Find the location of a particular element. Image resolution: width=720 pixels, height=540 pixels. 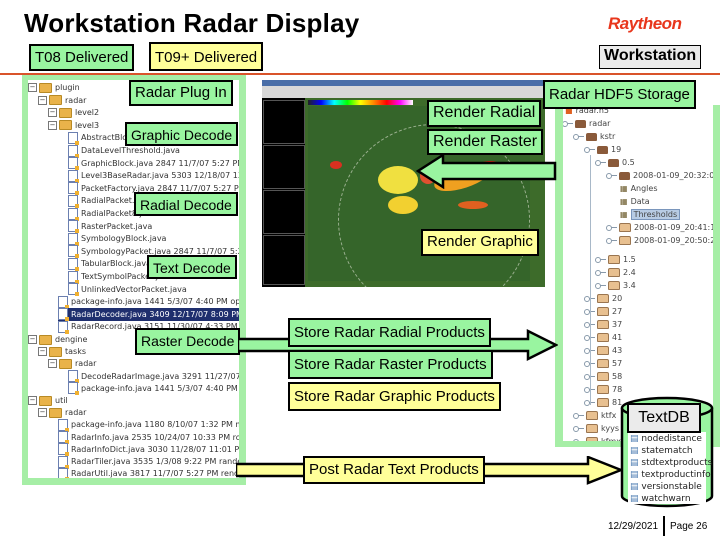

label-render-radial: Render Radial is located at coordinates (484, 113).